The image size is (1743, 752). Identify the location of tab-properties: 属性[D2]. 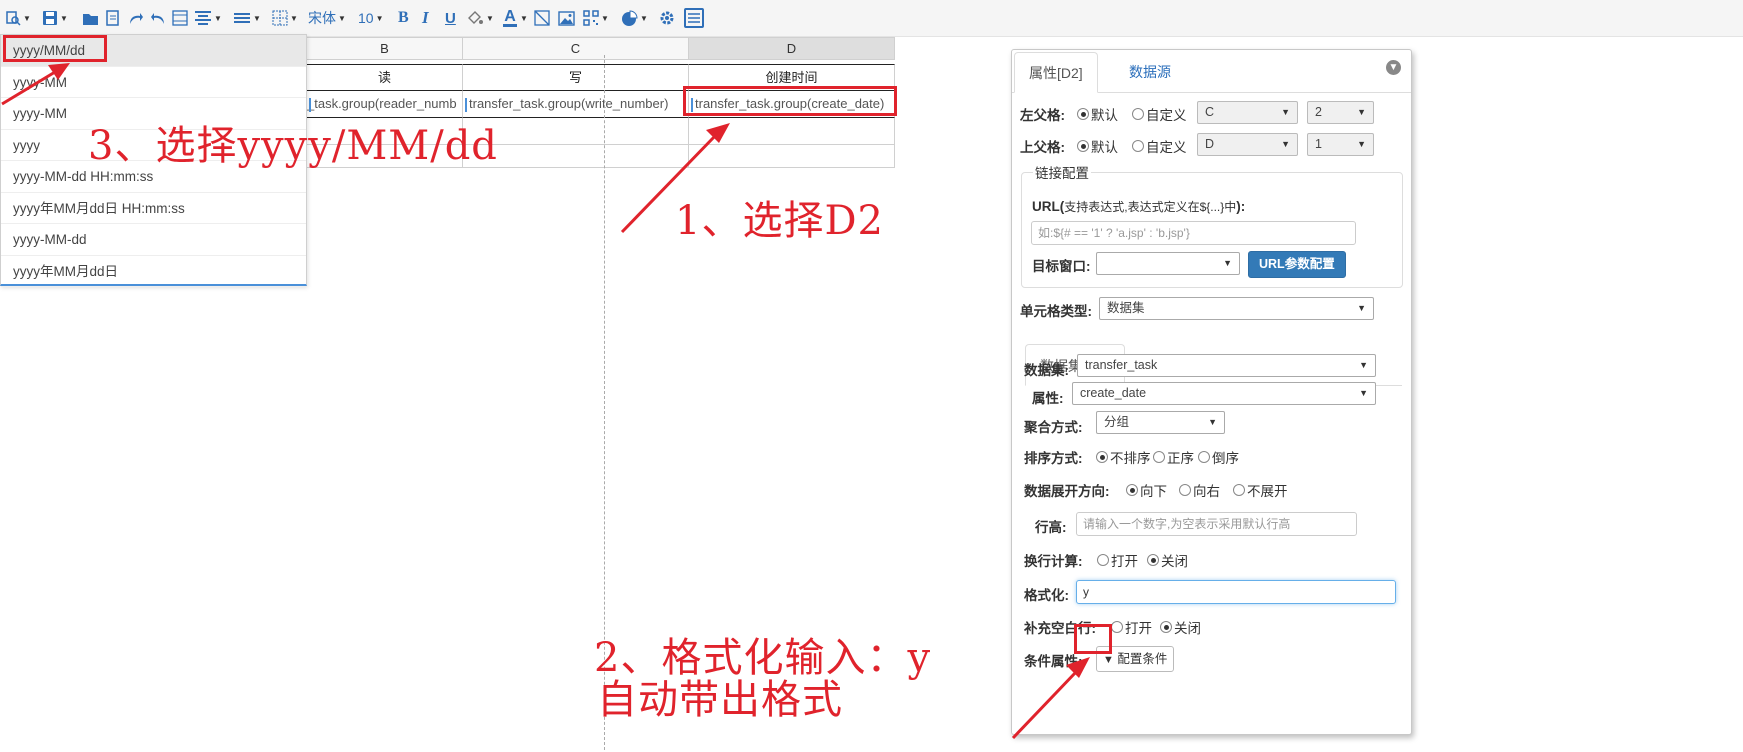
(1056, 72).